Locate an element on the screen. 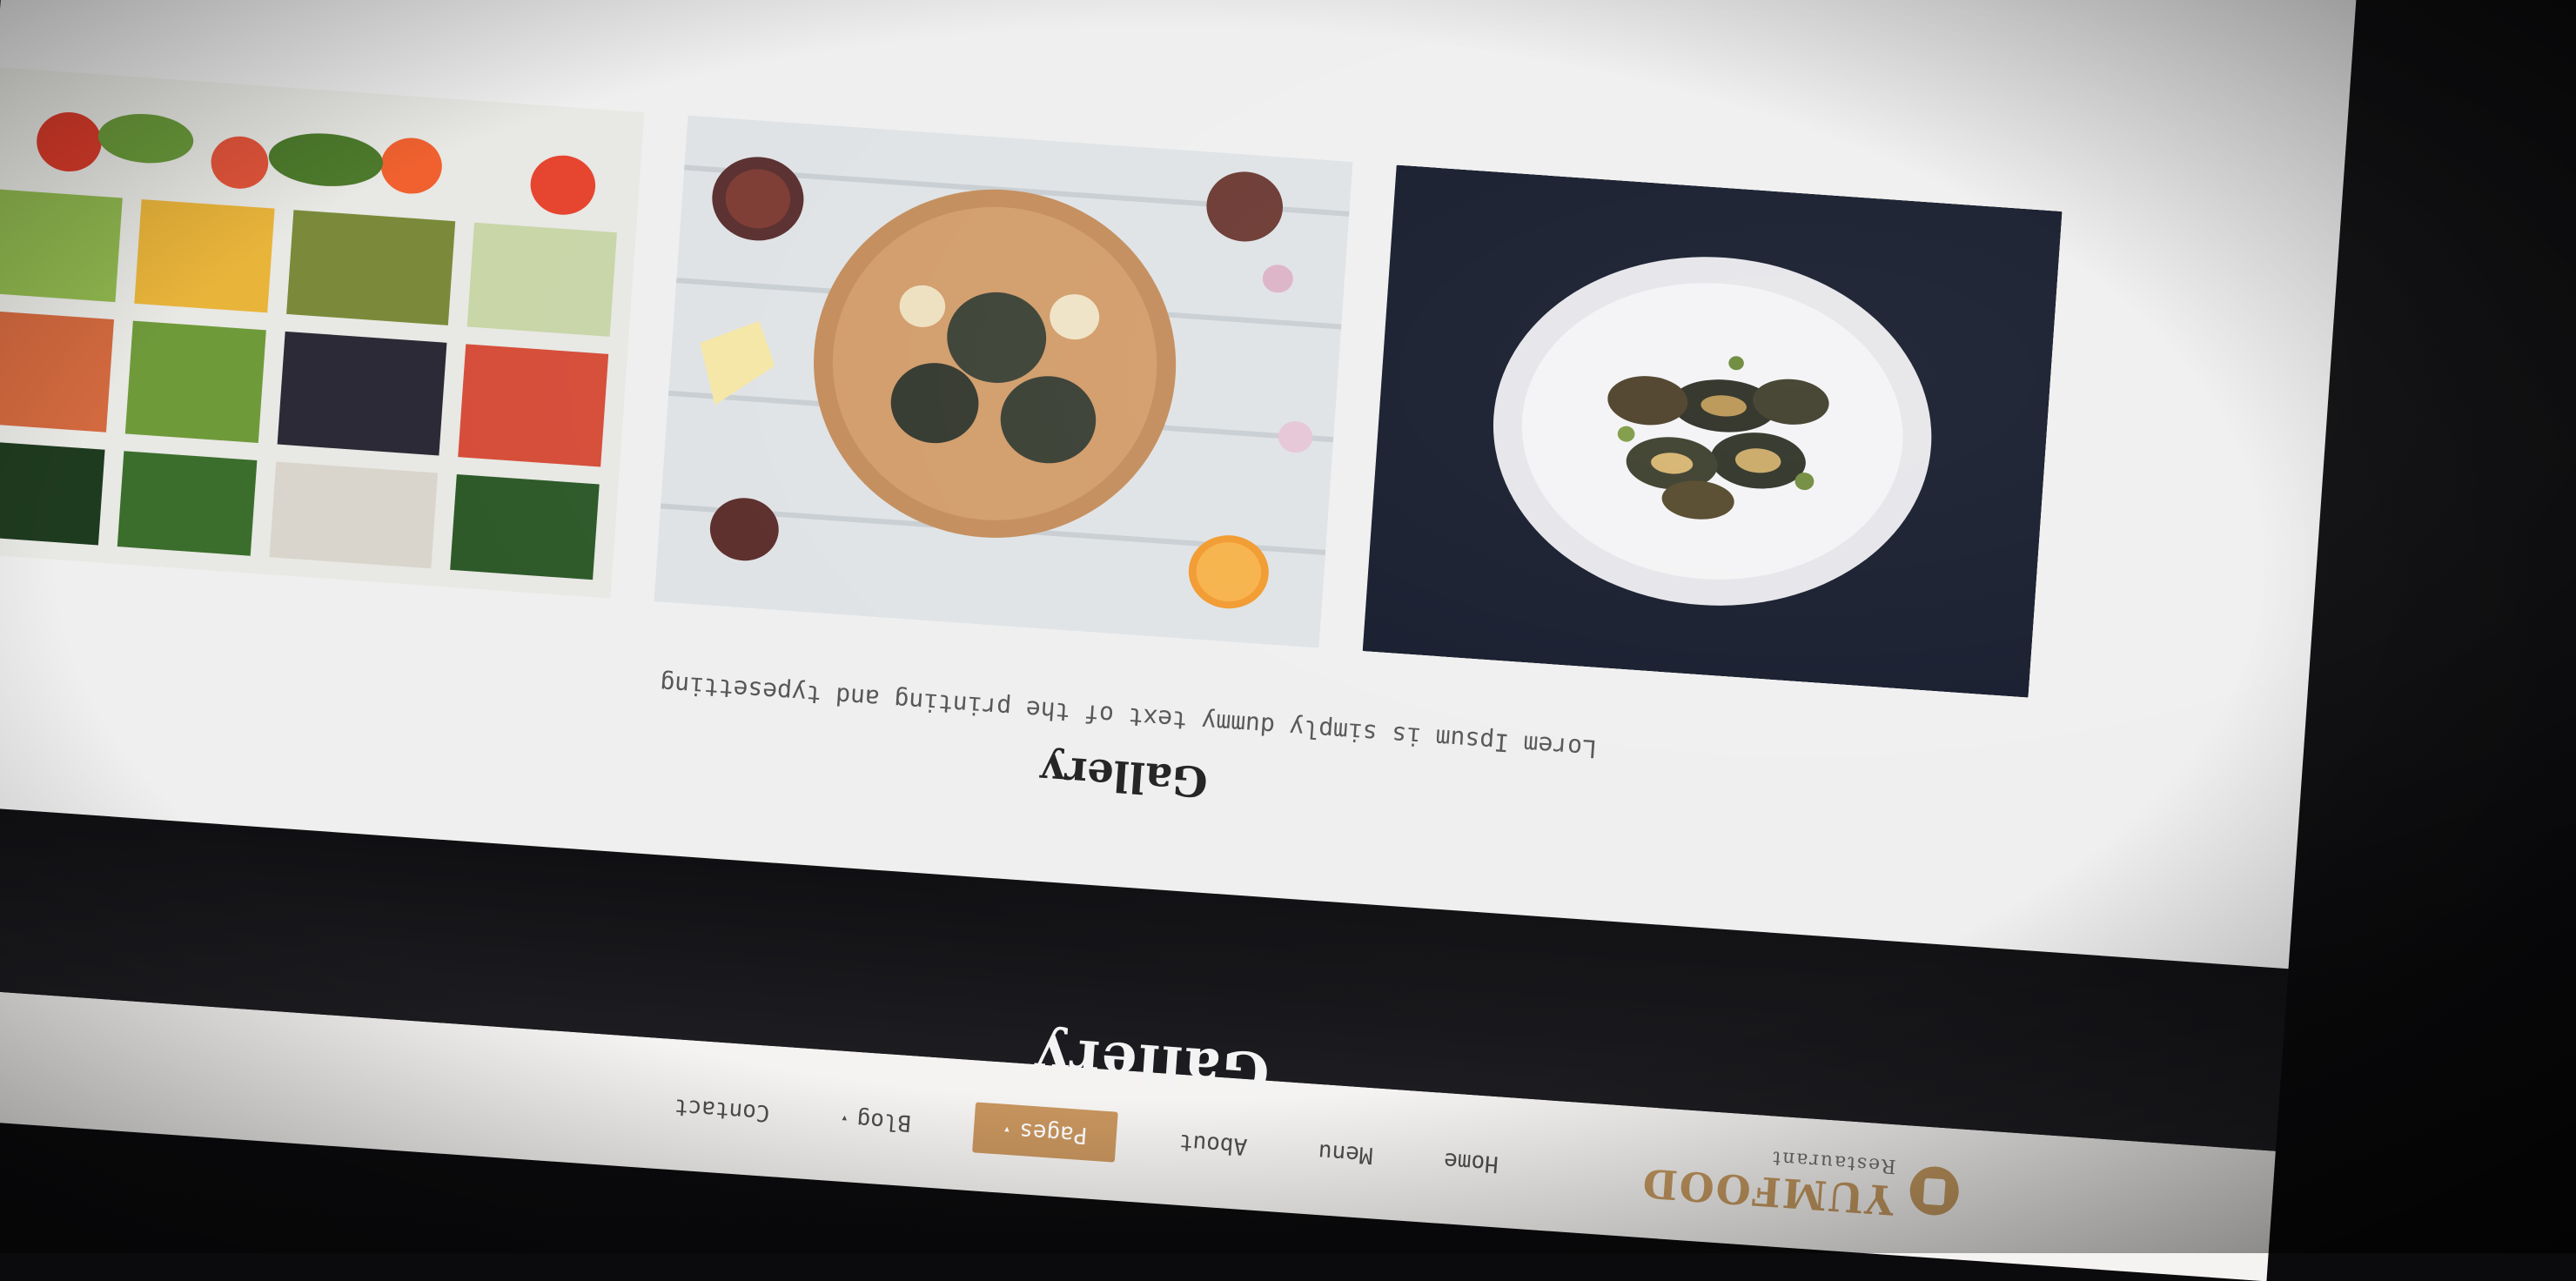 Image resolution: width=2576 pixels, height=1281 pixels. nav-about: About is located at coordinates (1213, 1144).